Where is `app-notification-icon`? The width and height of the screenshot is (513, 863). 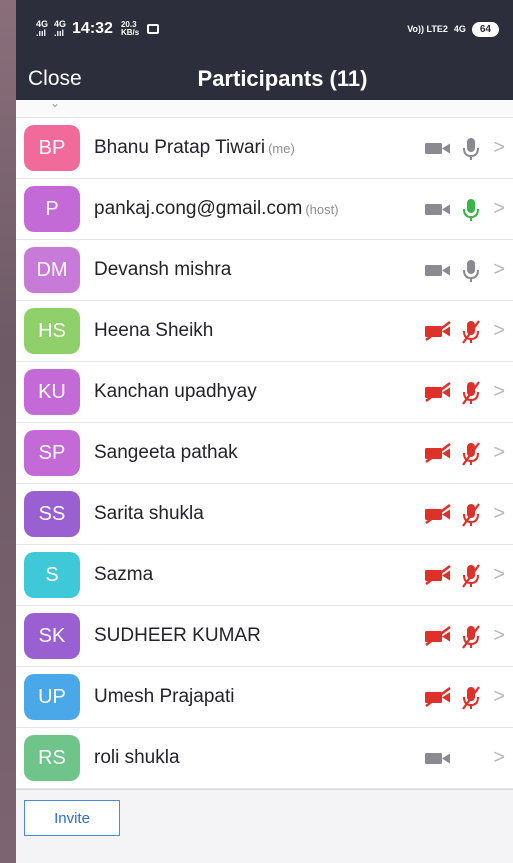 app-notification-icon is located at coordinates (153, 29).